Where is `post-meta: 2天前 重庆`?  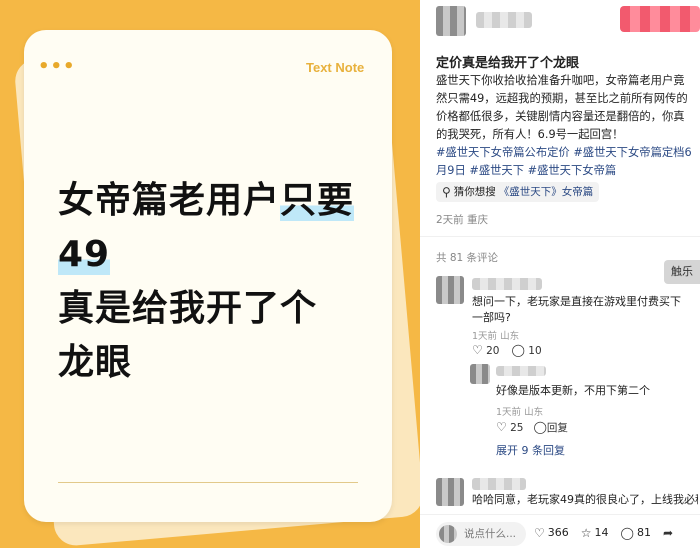
post-meta: 2天前 重庆 is located at coordinates (462, 220).